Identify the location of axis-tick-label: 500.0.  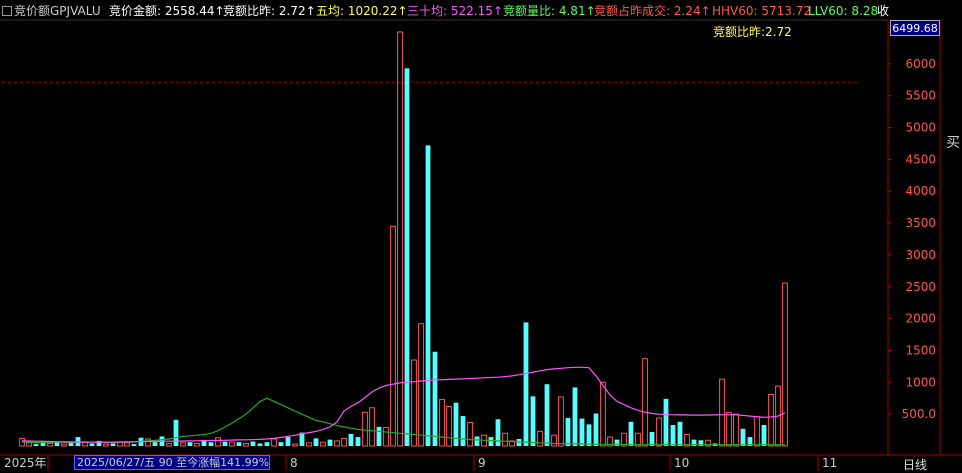
(919, 414).